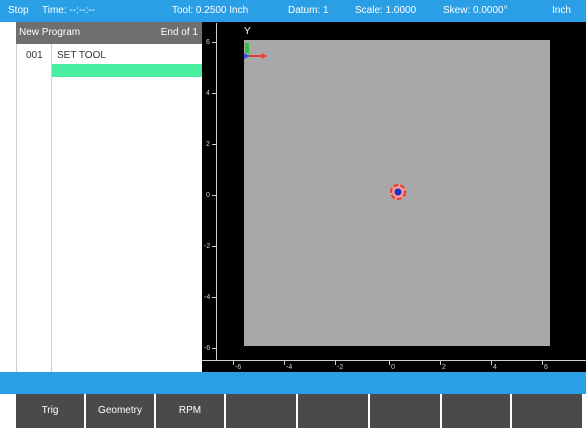 The width and height of the screenshot is (586, 428). What do you see at coordinates (495, 367) in the screenshot?
I see `x-tick-label: 4` at bounding box center [495, 367].